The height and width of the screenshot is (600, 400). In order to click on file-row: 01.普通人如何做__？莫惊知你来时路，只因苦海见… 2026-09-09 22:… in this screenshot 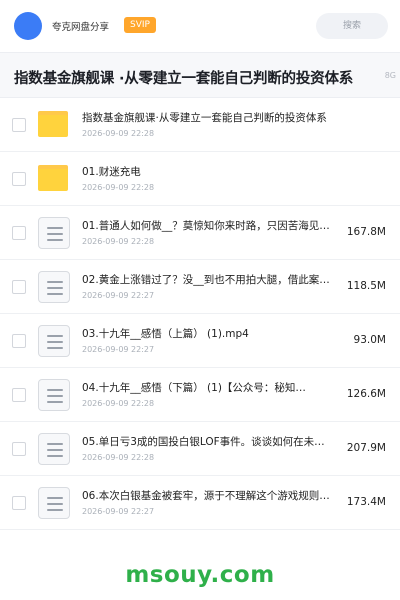, I will do `click(200, 233)`.